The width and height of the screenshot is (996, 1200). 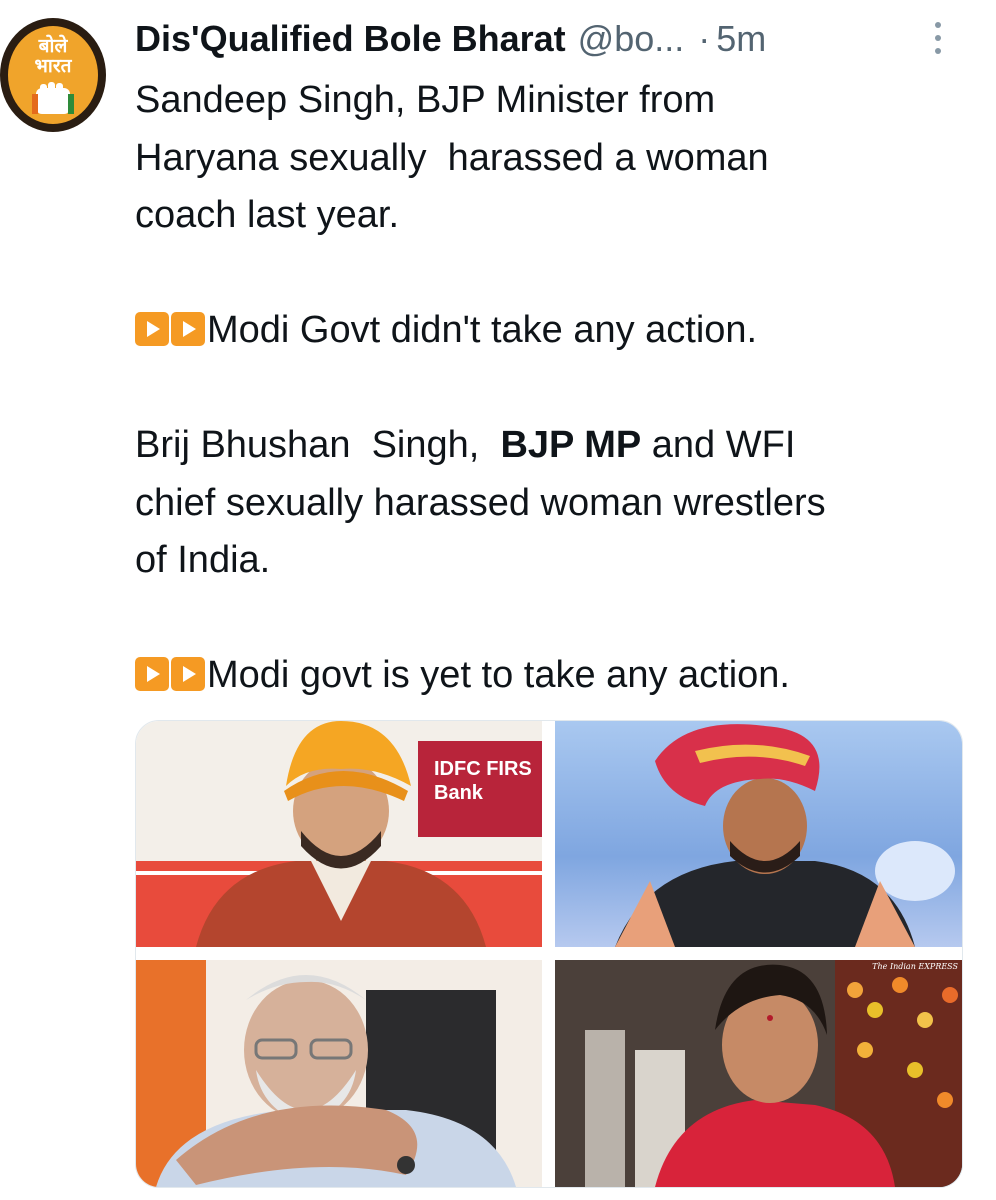 I want to click on tweet-text-line: chief sexually harassed woman wrestlers, so click(x=480, y=502).